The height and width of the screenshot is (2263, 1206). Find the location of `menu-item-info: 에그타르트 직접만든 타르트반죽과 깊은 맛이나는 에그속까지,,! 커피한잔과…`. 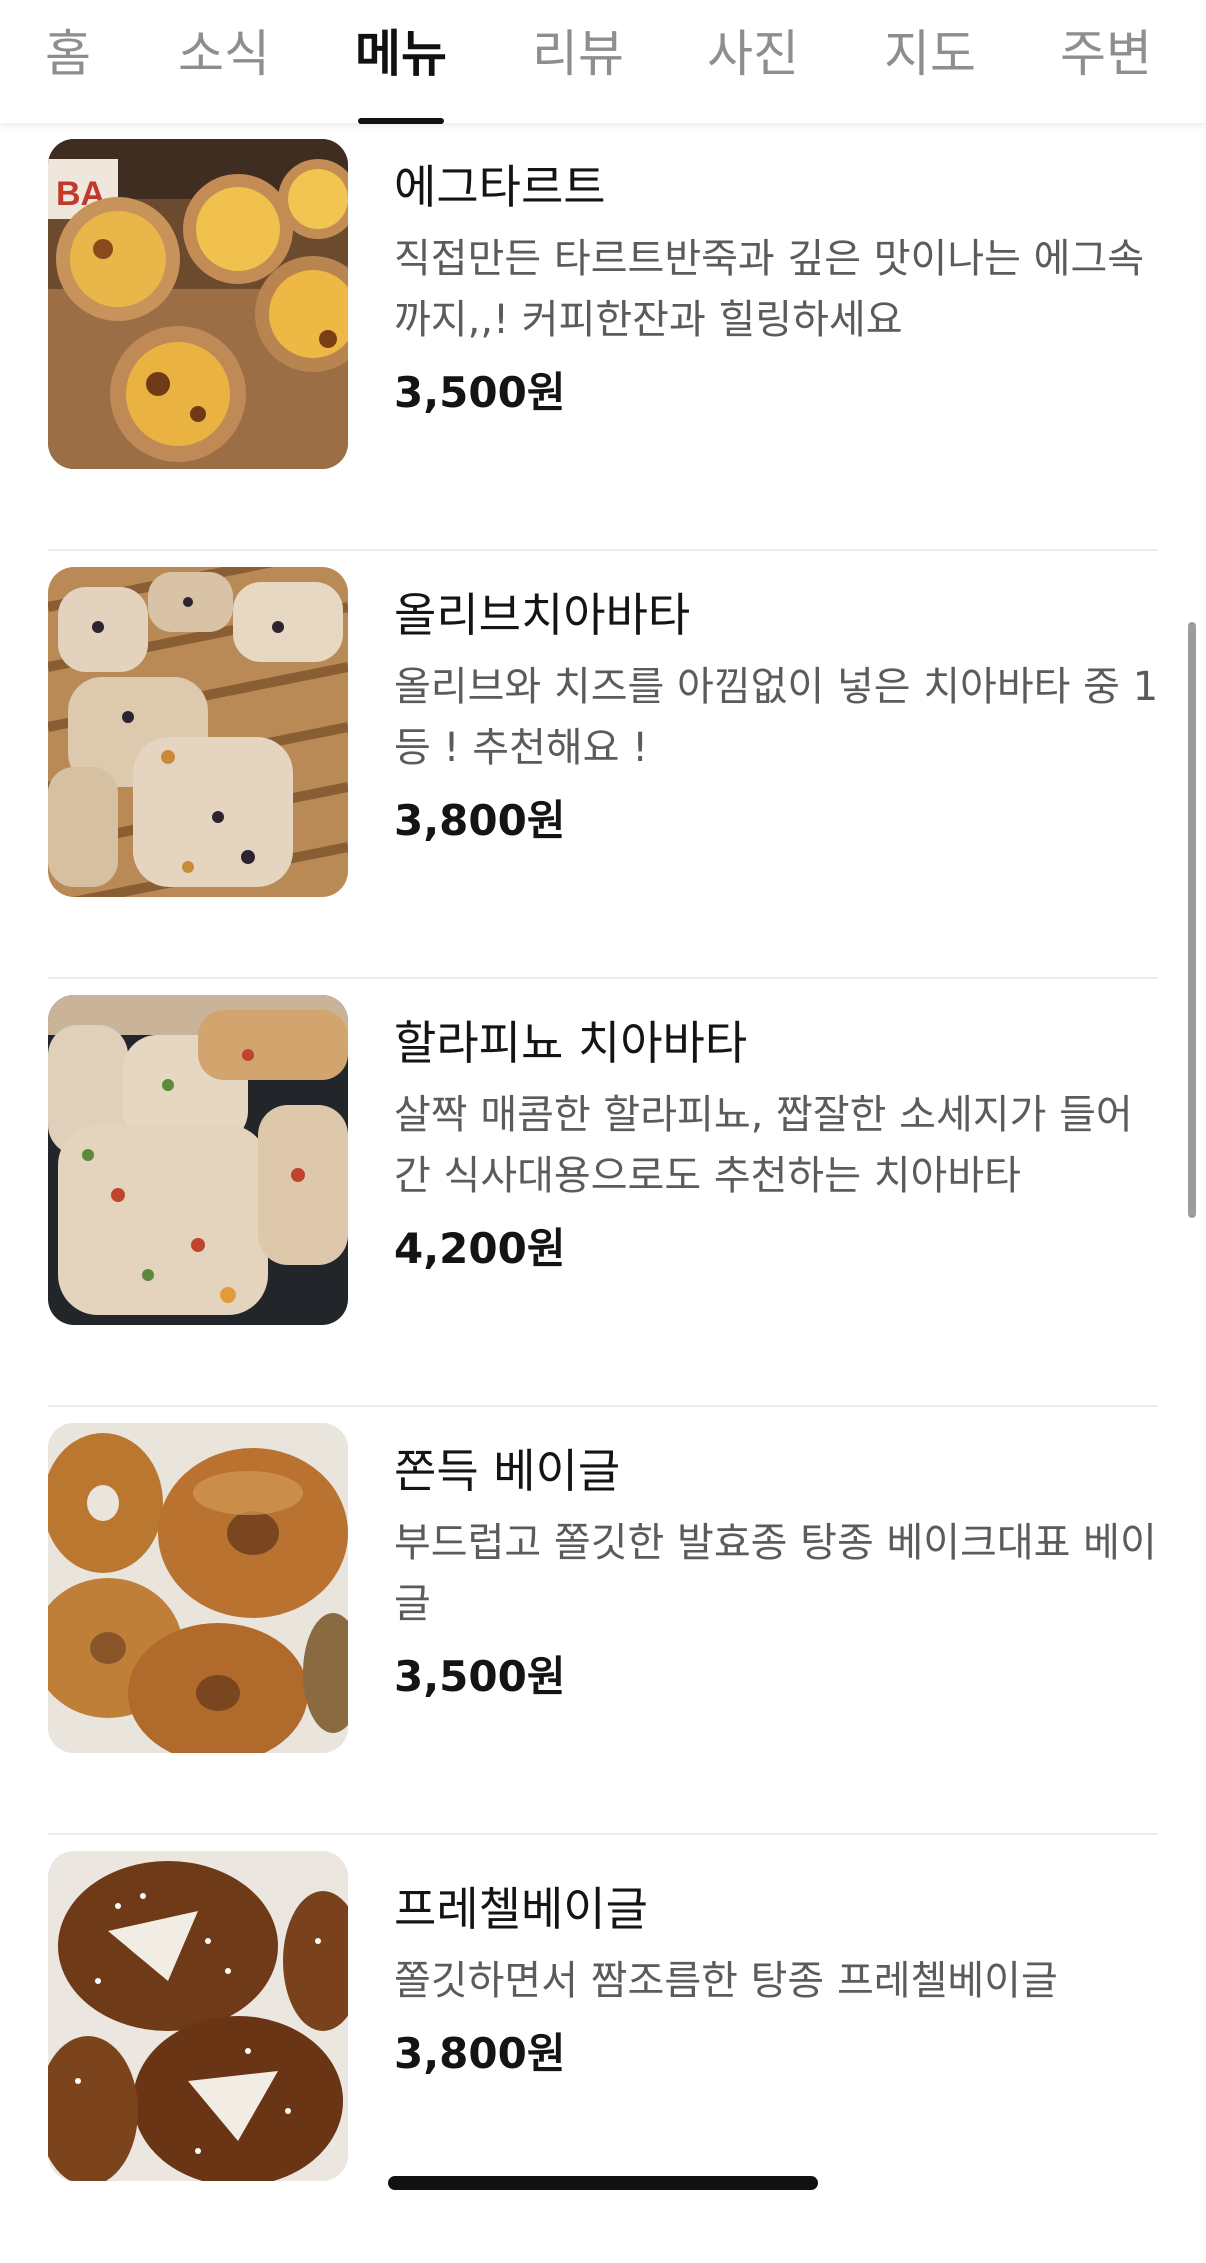

menu-item-info: 에그타르트 직접만든 타르트반죽과 깊은 맛이나는 에그속까지,,! 커피한잔과… is located at coordinates (779, 289).